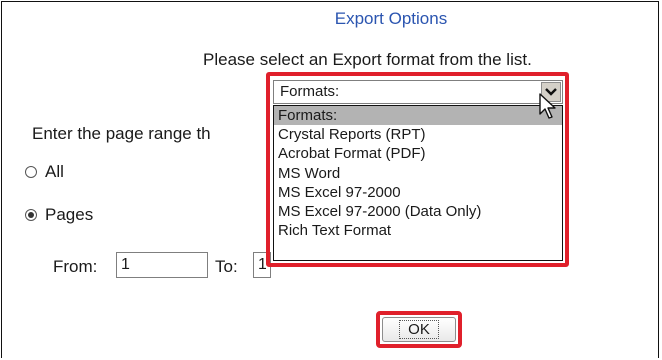  I want to click on format-select: Formats:, so click(418, 92).